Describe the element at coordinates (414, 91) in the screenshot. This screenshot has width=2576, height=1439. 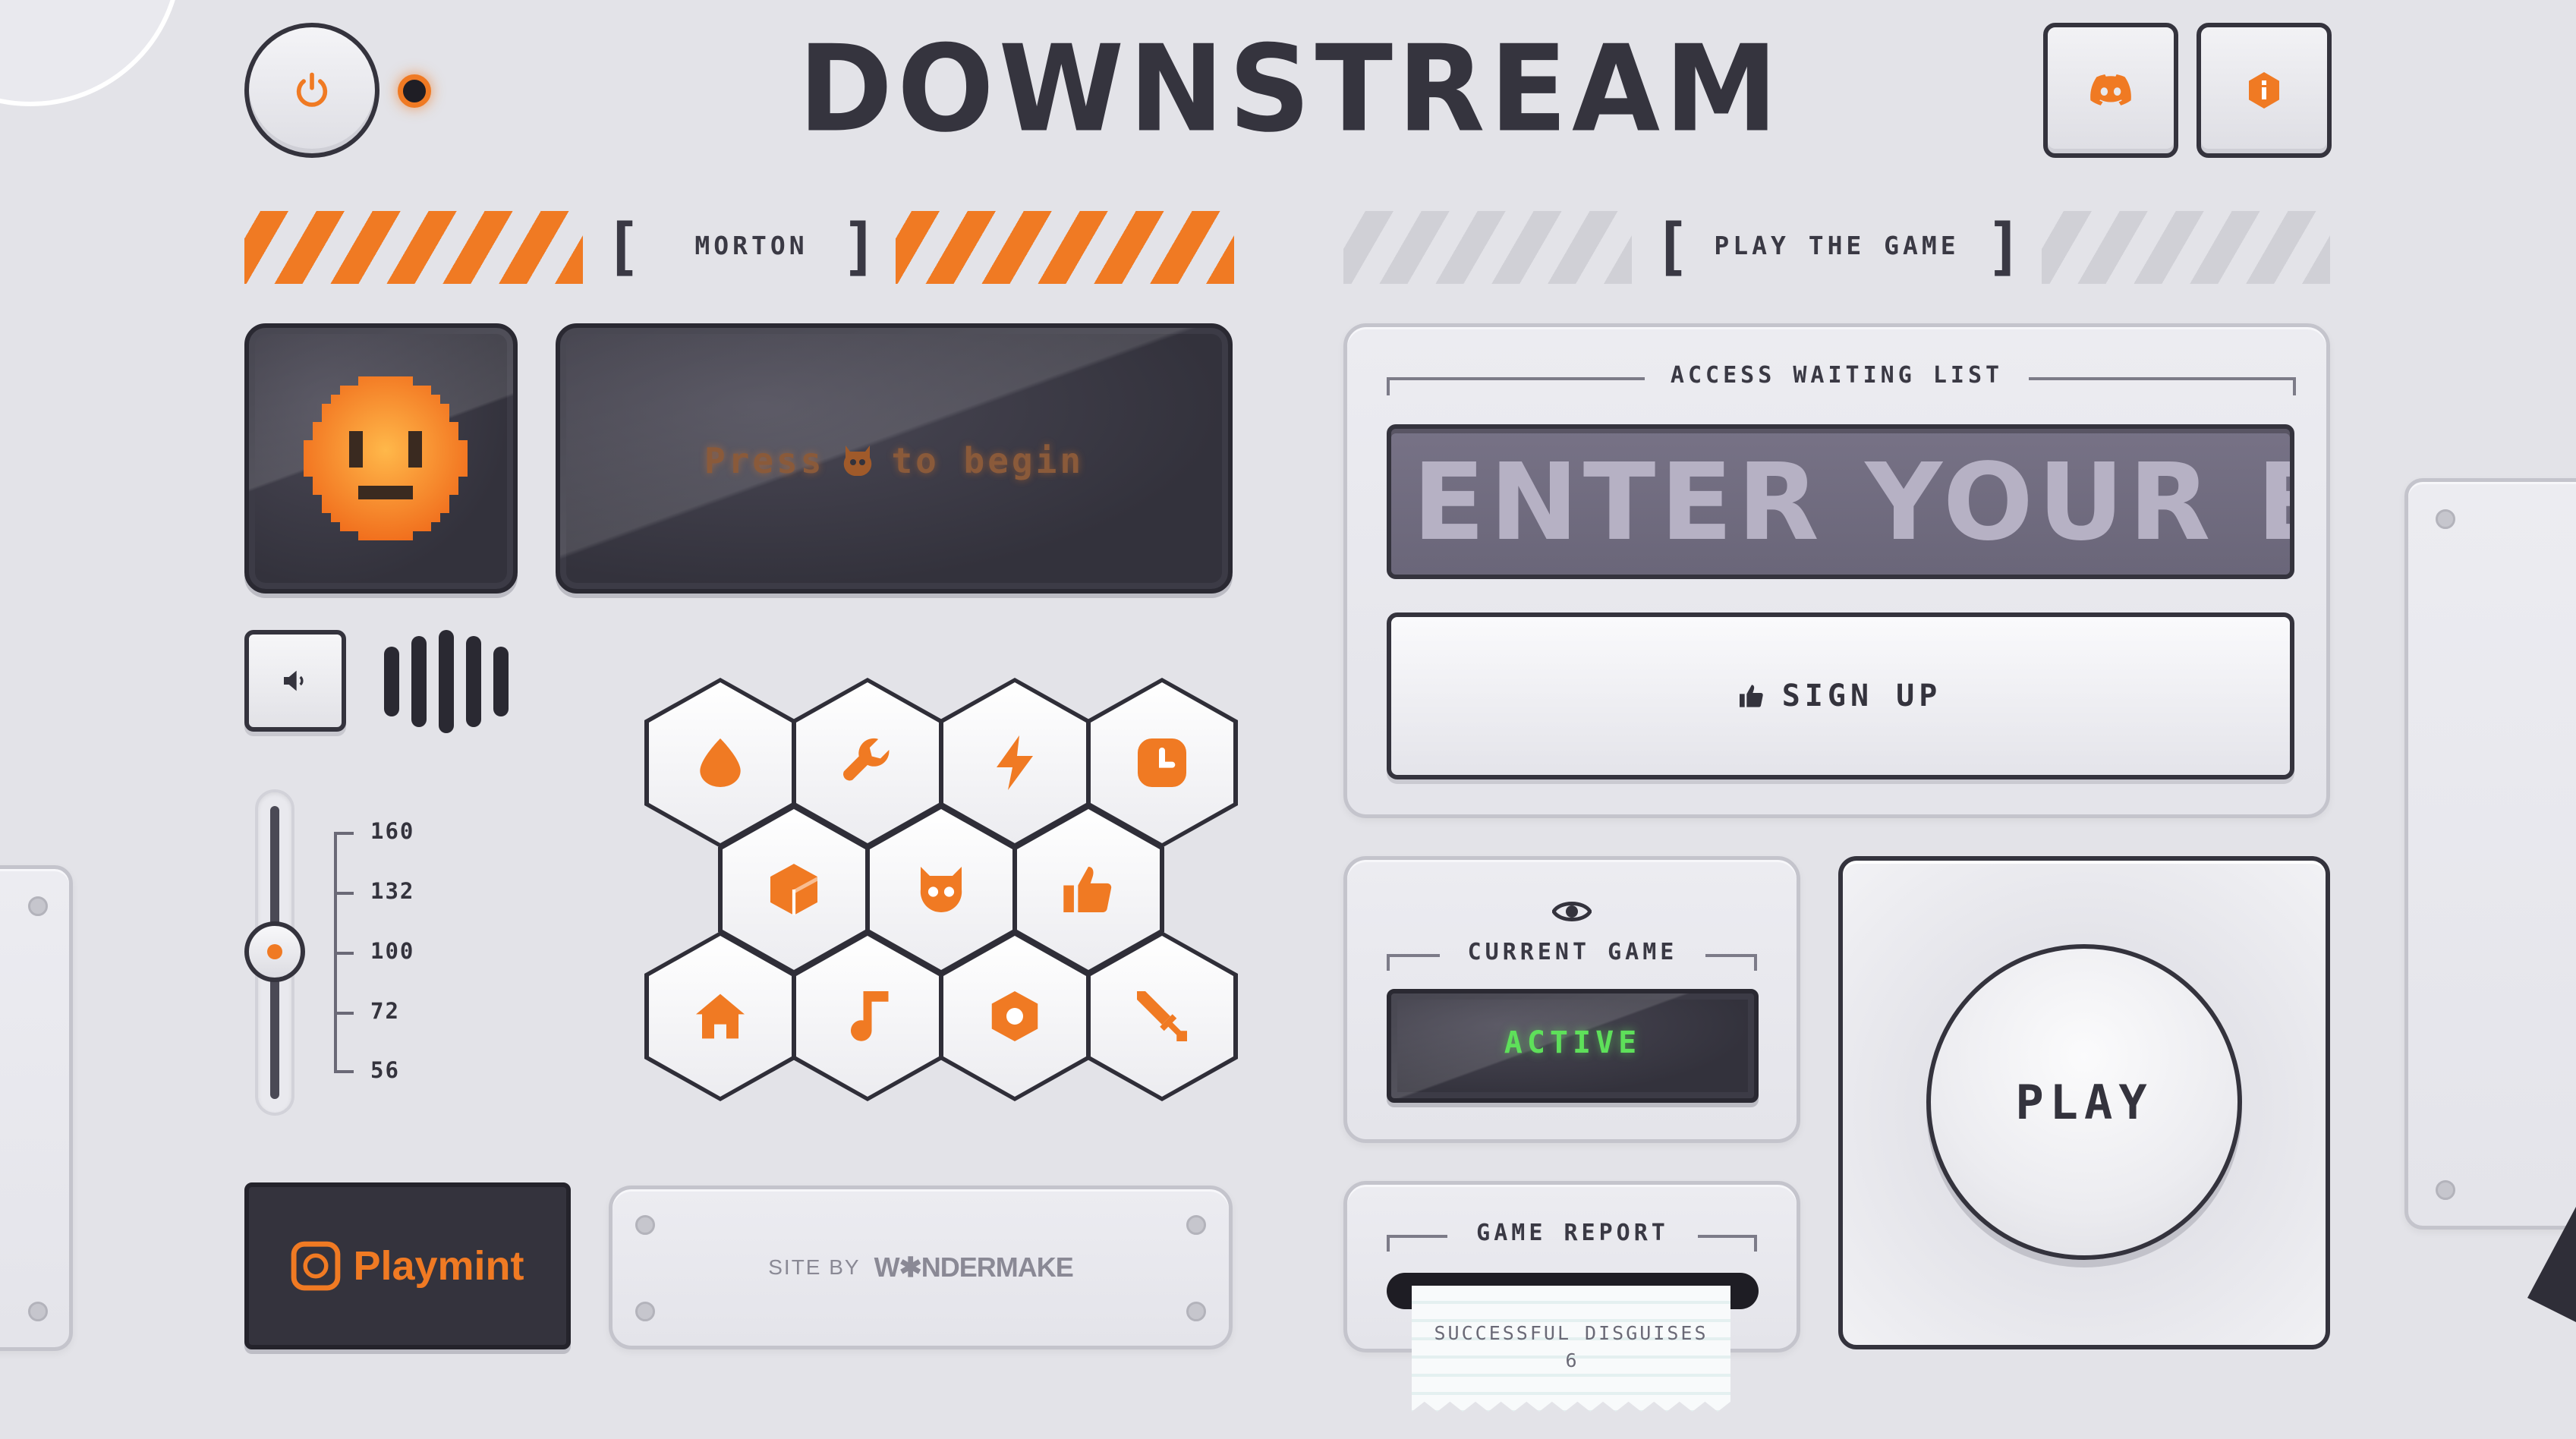
I see `status-led` at that location.